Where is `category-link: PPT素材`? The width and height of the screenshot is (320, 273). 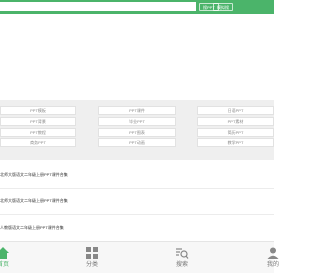
category-link: PPT素材 is located at coordinates (235, 121).